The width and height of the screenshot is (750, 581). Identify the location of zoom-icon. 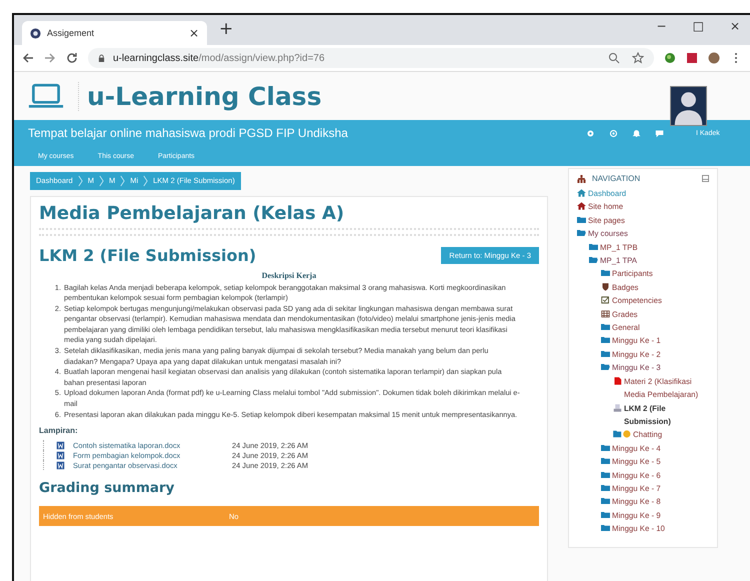
(614, 58).